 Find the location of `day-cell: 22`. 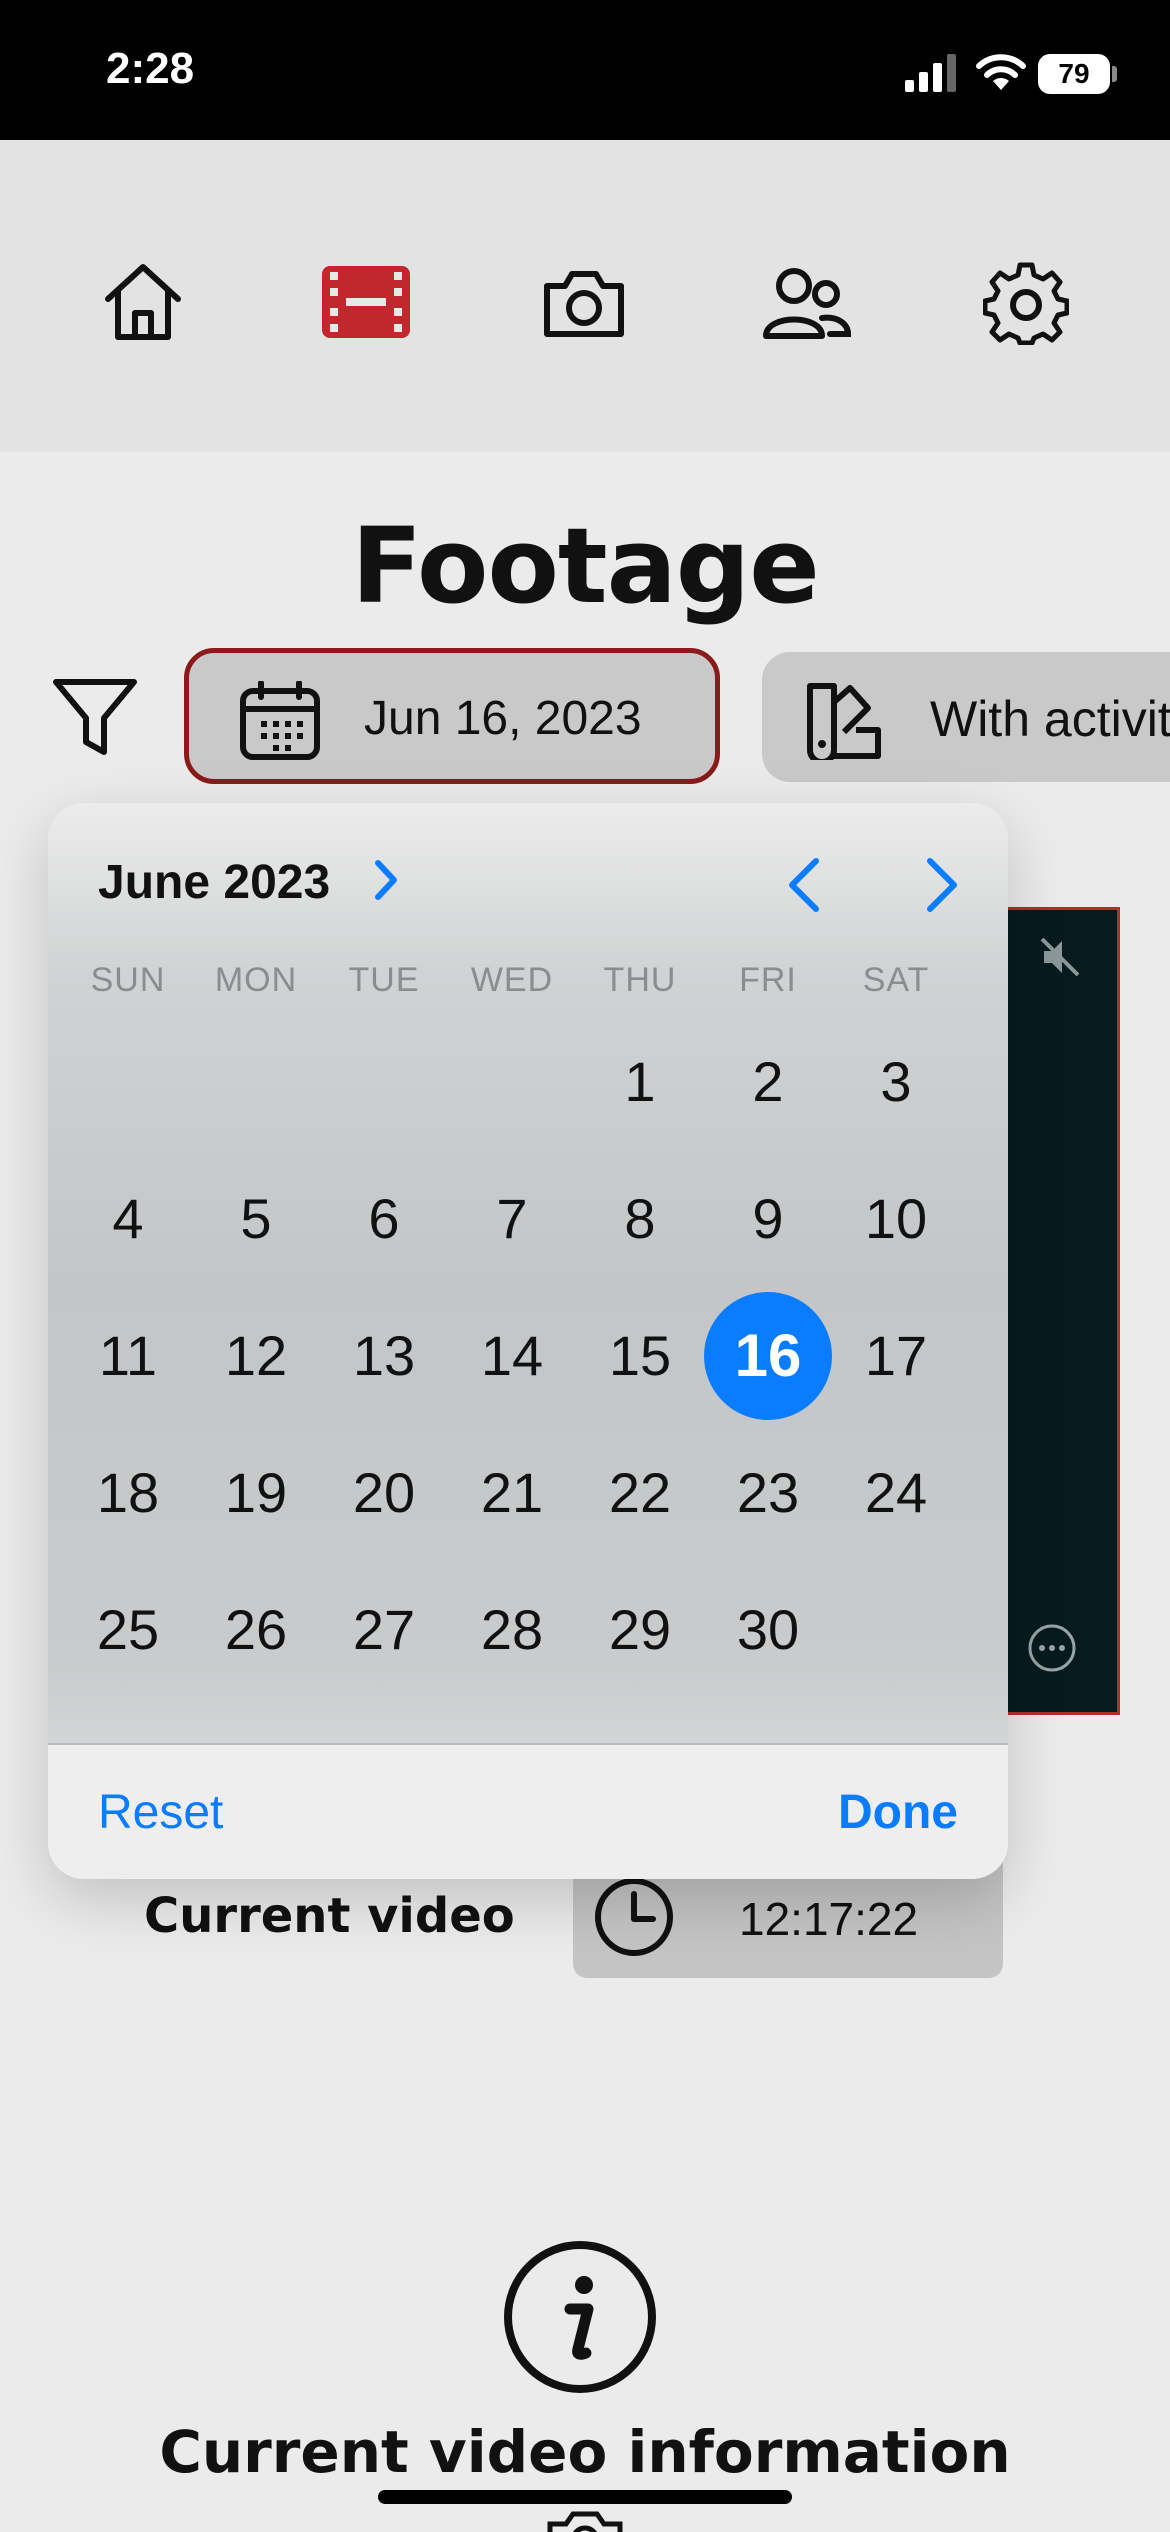

day-cell: 22 is located at coordinates (640, 1492).